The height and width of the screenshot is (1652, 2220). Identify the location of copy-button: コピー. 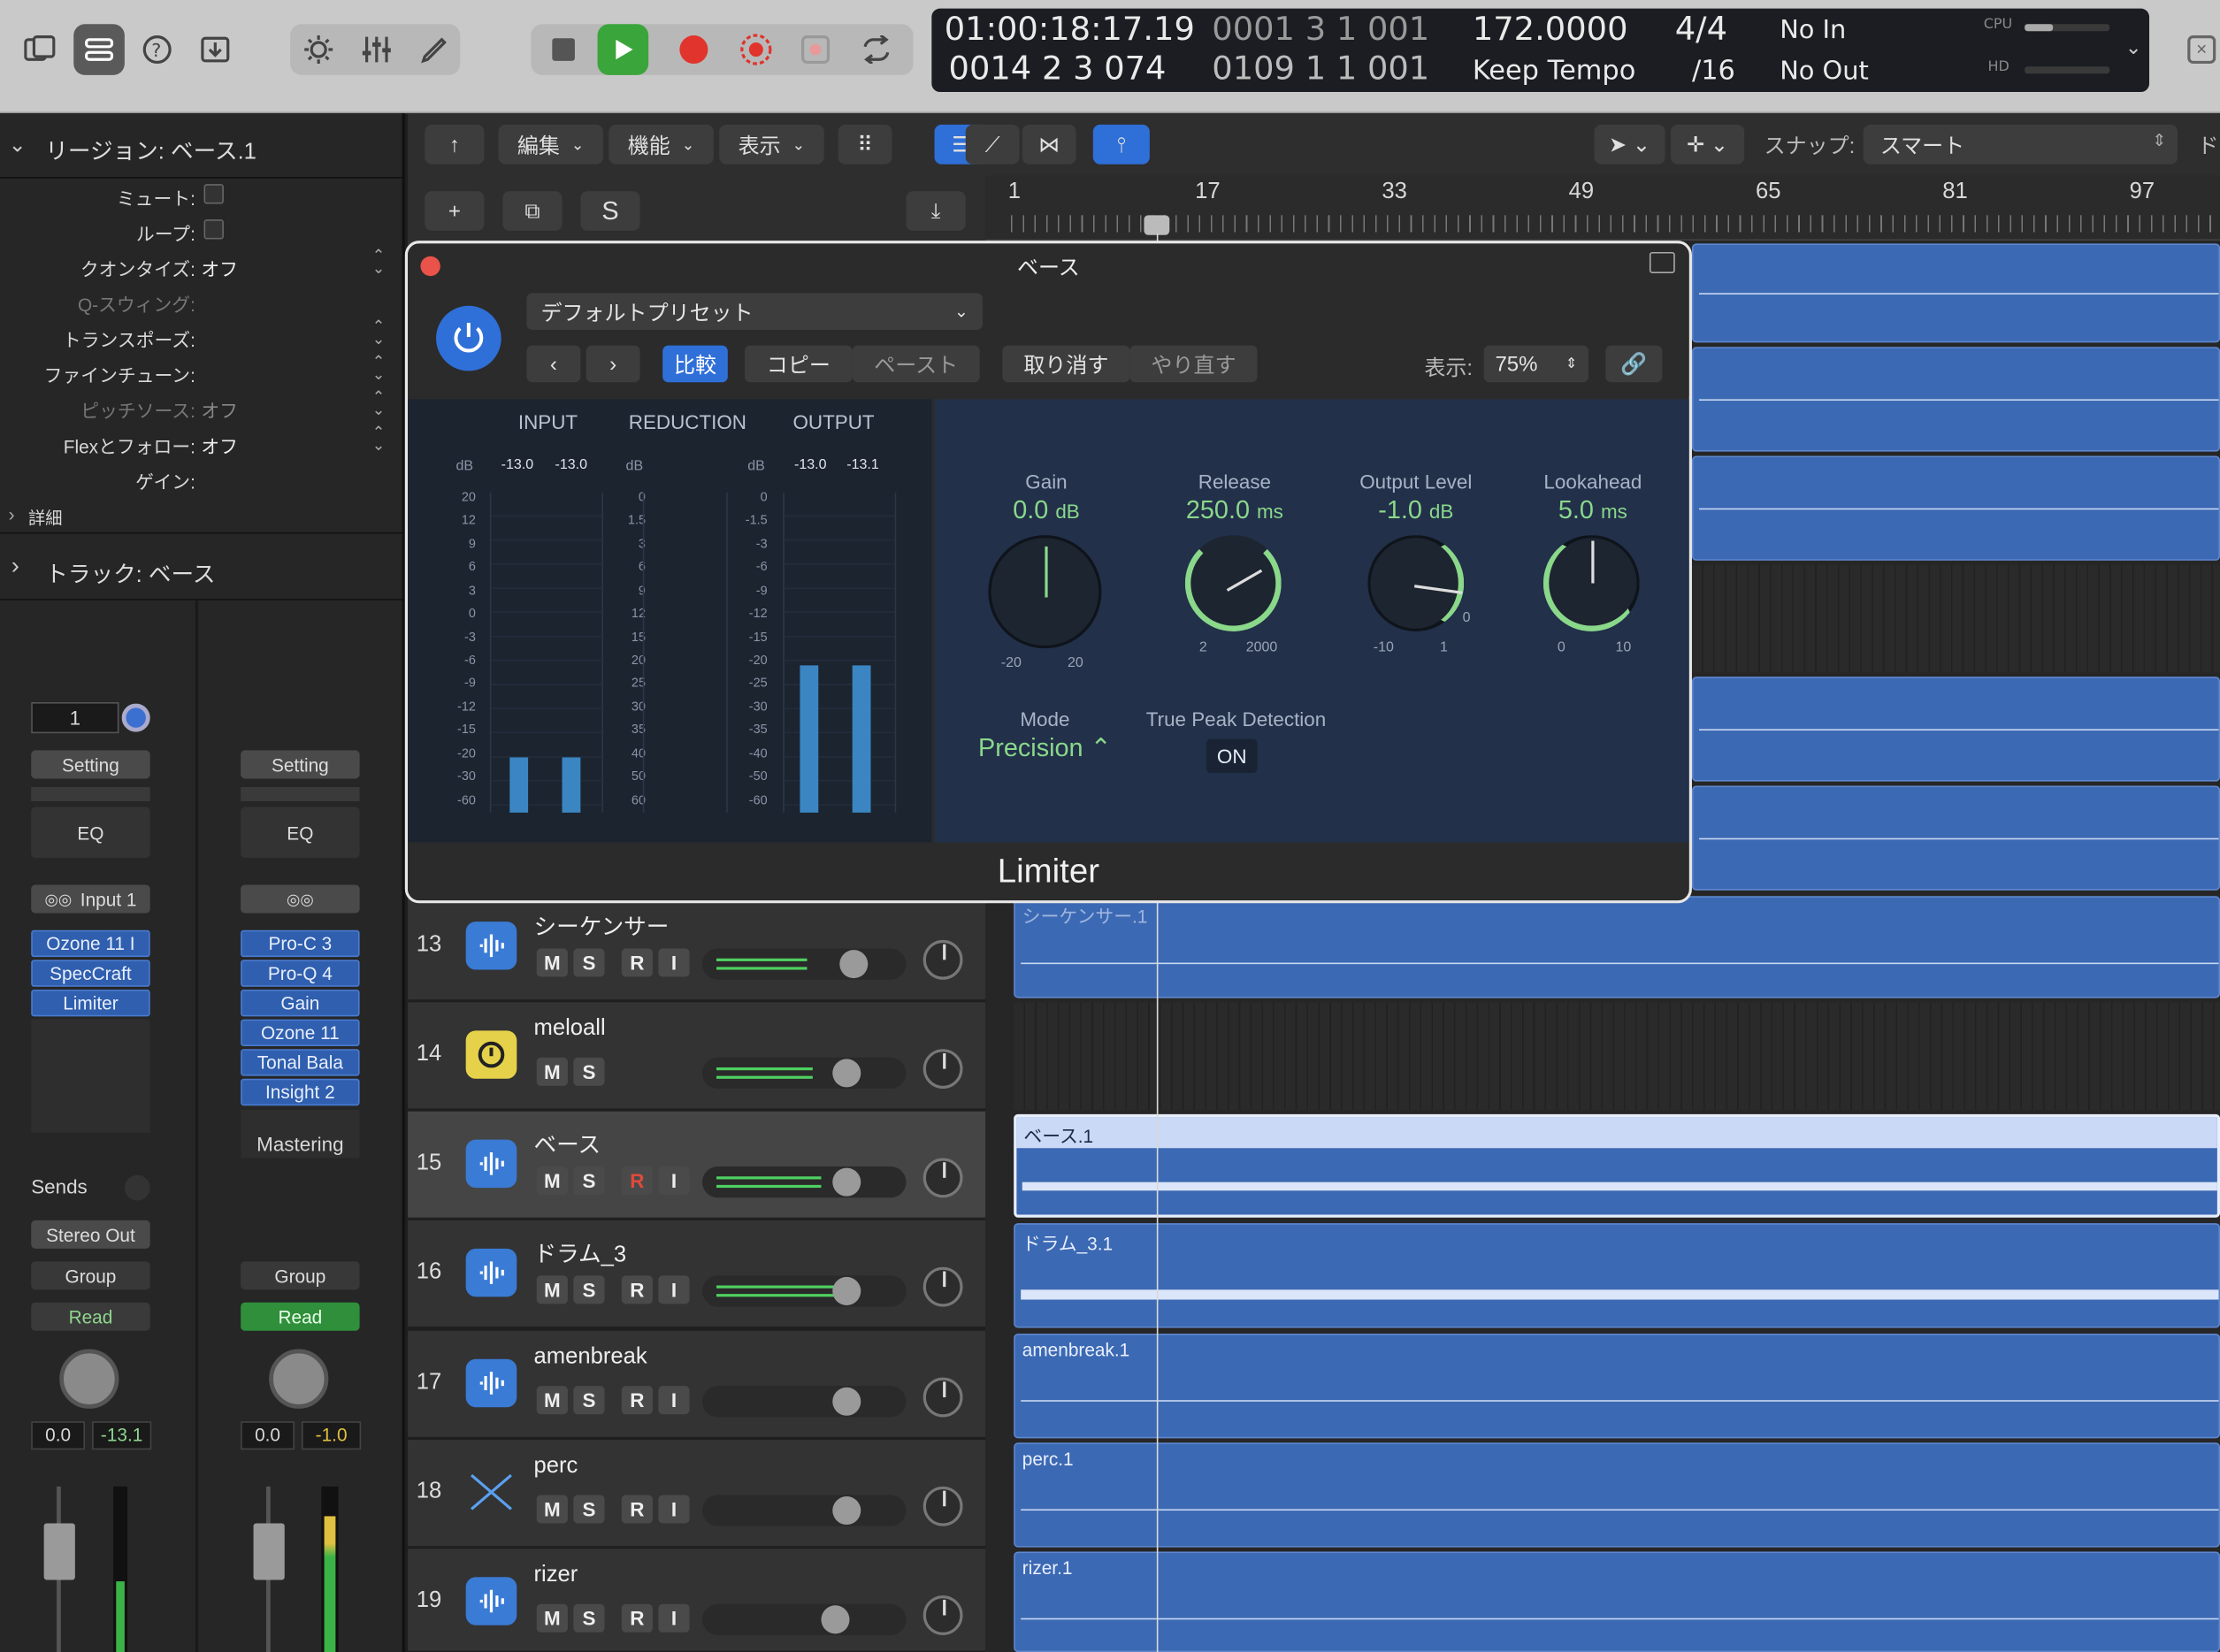
(799, 364).